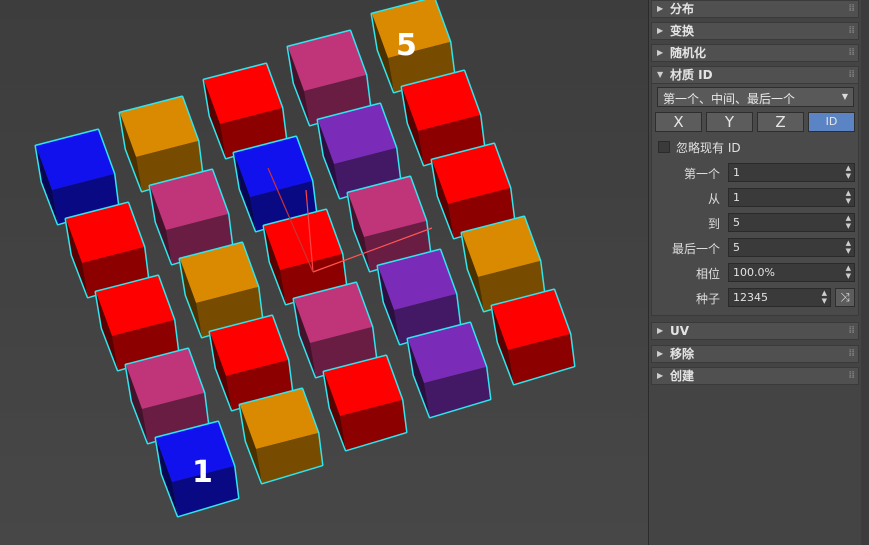 The height and width of the screenshot is (545, 869). What do you see at coordinates (660, 74) in the screenshot?
I see `collapse-arrow-icon: ▼` at bounding box center [660, 74].